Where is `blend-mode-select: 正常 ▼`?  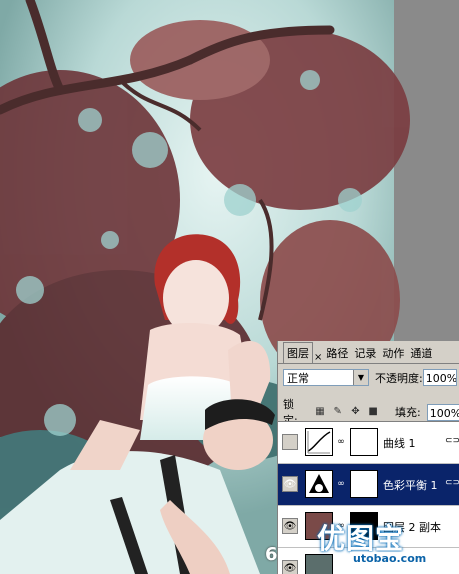 blend-mode-select: 正常 ▼ is located at coordinates (326, 377).